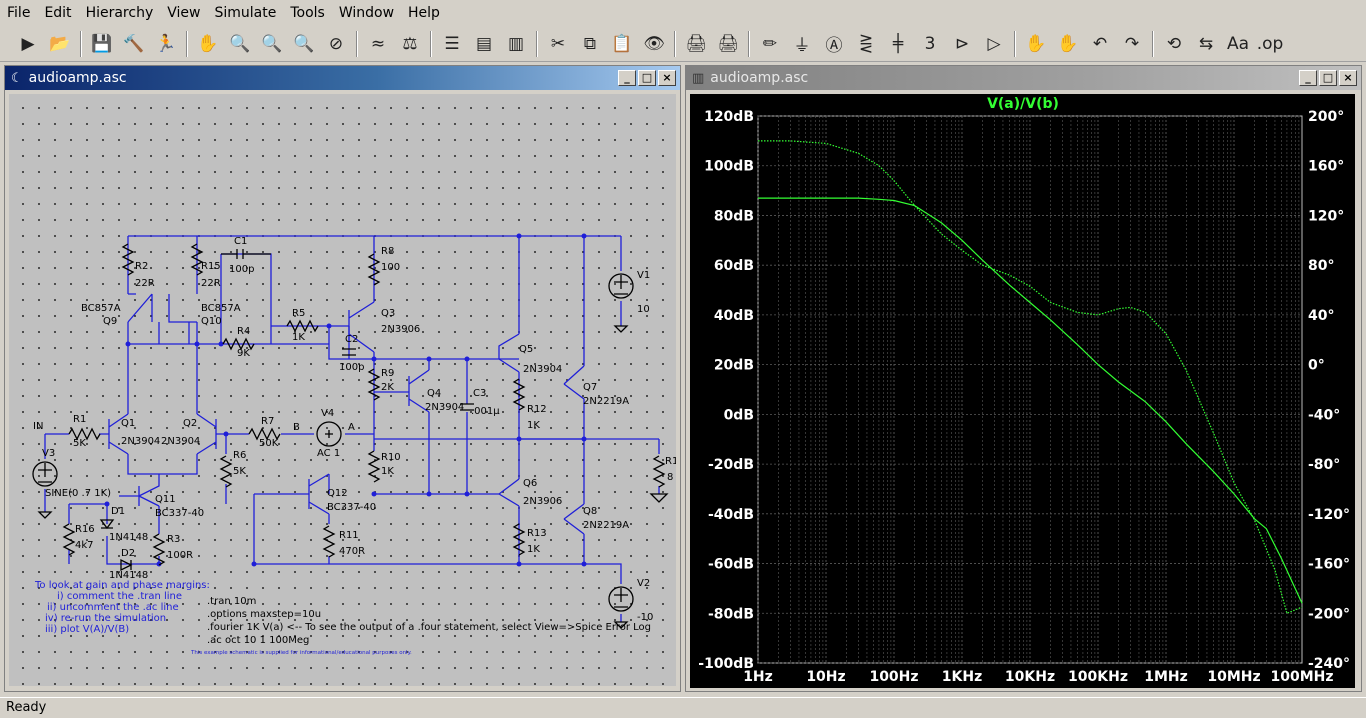  I want to click on x-tick-label: 10MHz, so click(1233, 677).